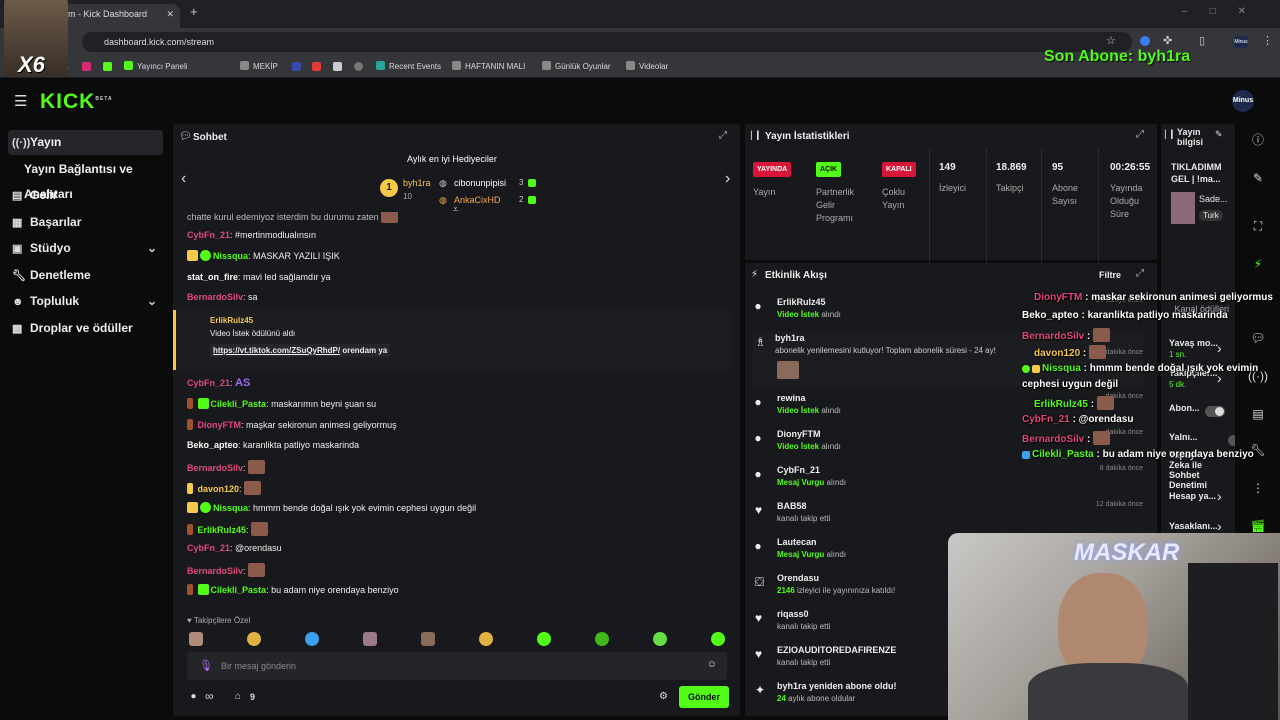 The image size is (1280, 720). What do you see at coordinates (727, 179) in the screenshot?
I see `next-arrow-icon: ›` at bounding box center [727, 179].